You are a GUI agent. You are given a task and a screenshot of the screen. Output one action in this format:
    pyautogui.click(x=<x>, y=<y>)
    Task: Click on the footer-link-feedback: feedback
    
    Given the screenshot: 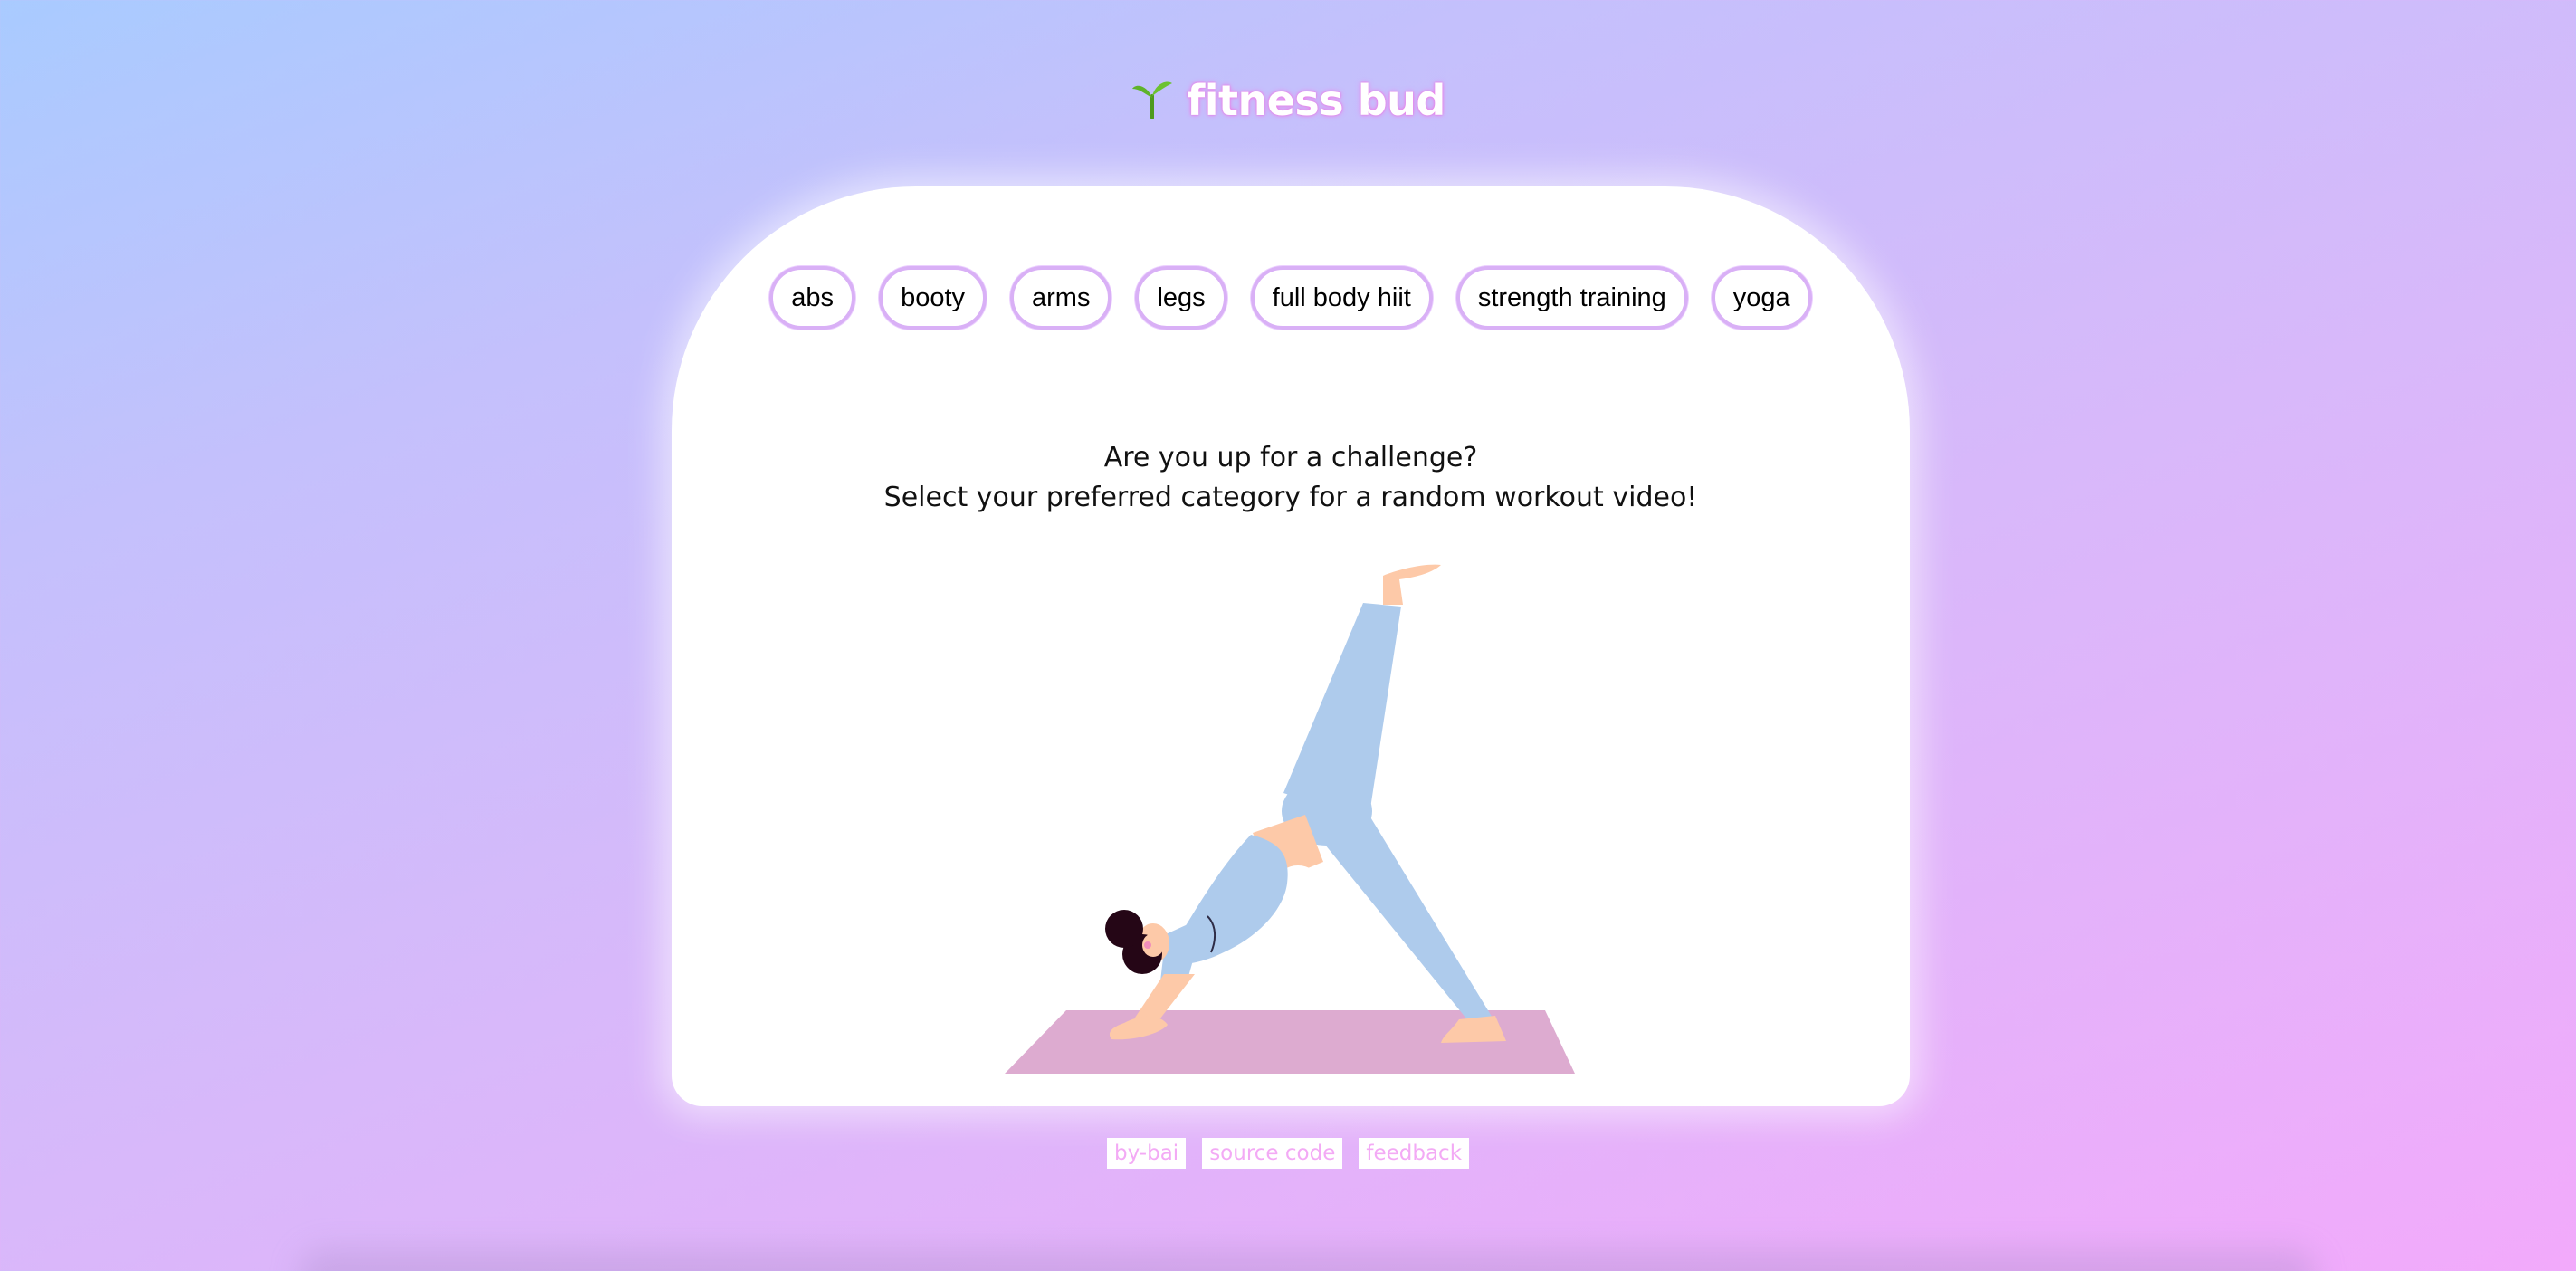 What is the action you would take?
    pyautogui.click(x=1414, y=1153)
    